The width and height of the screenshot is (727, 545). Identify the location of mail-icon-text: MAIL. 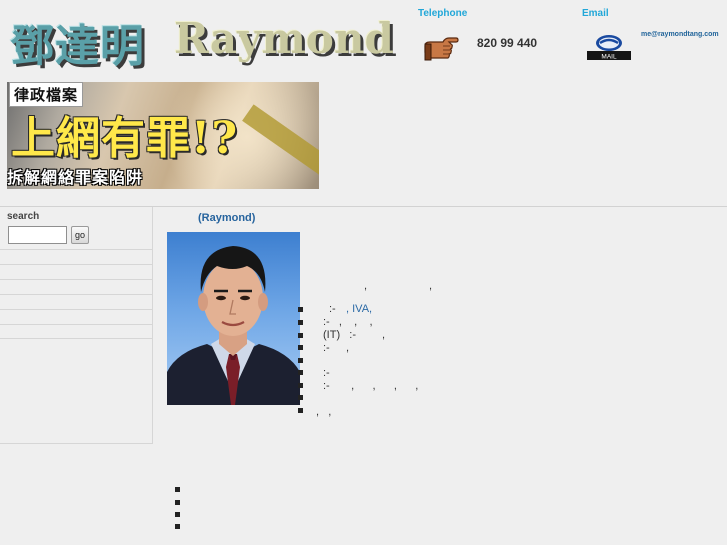
(609, 57).